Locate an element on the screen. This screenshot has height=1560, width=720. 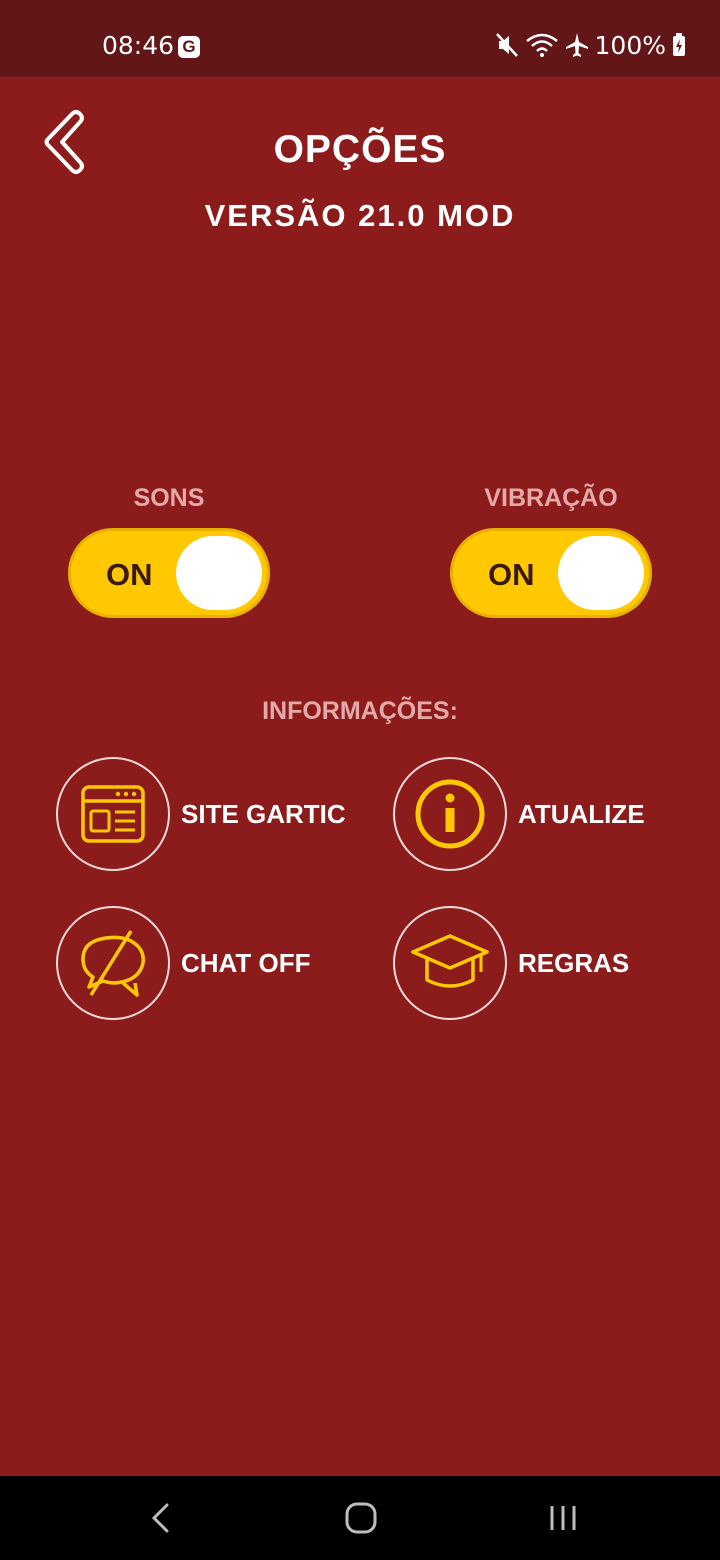
navigation-bar is located at coordinates (360, 1518).